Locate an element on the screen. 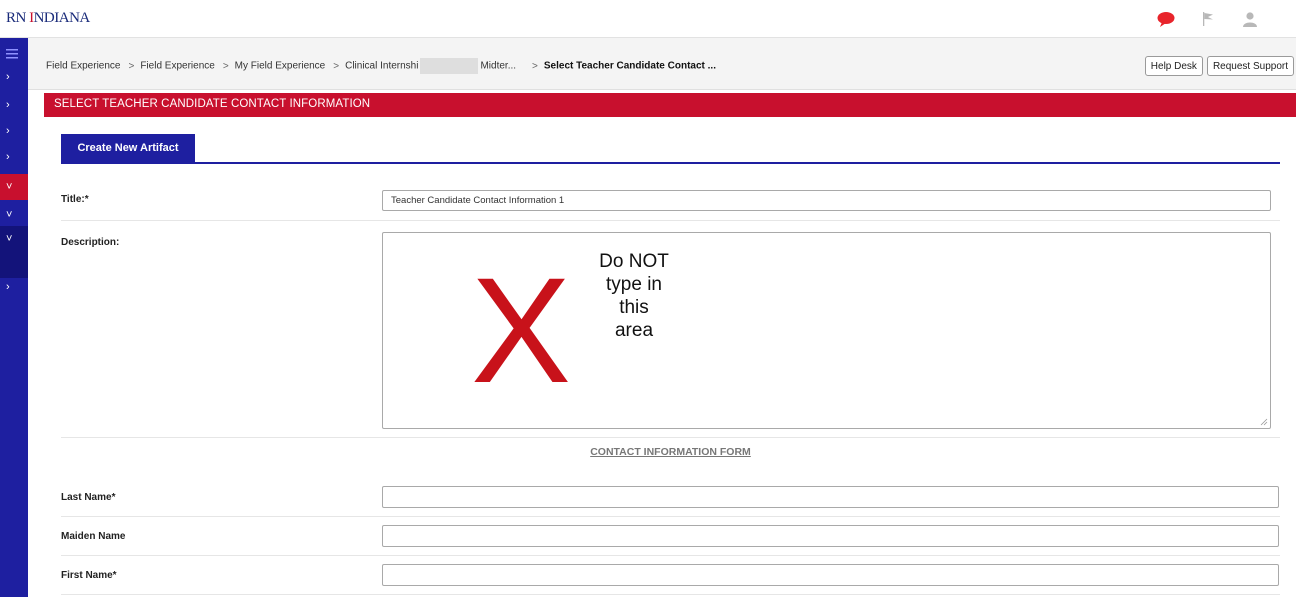  redacted-block is located at coordinates (449, 66).